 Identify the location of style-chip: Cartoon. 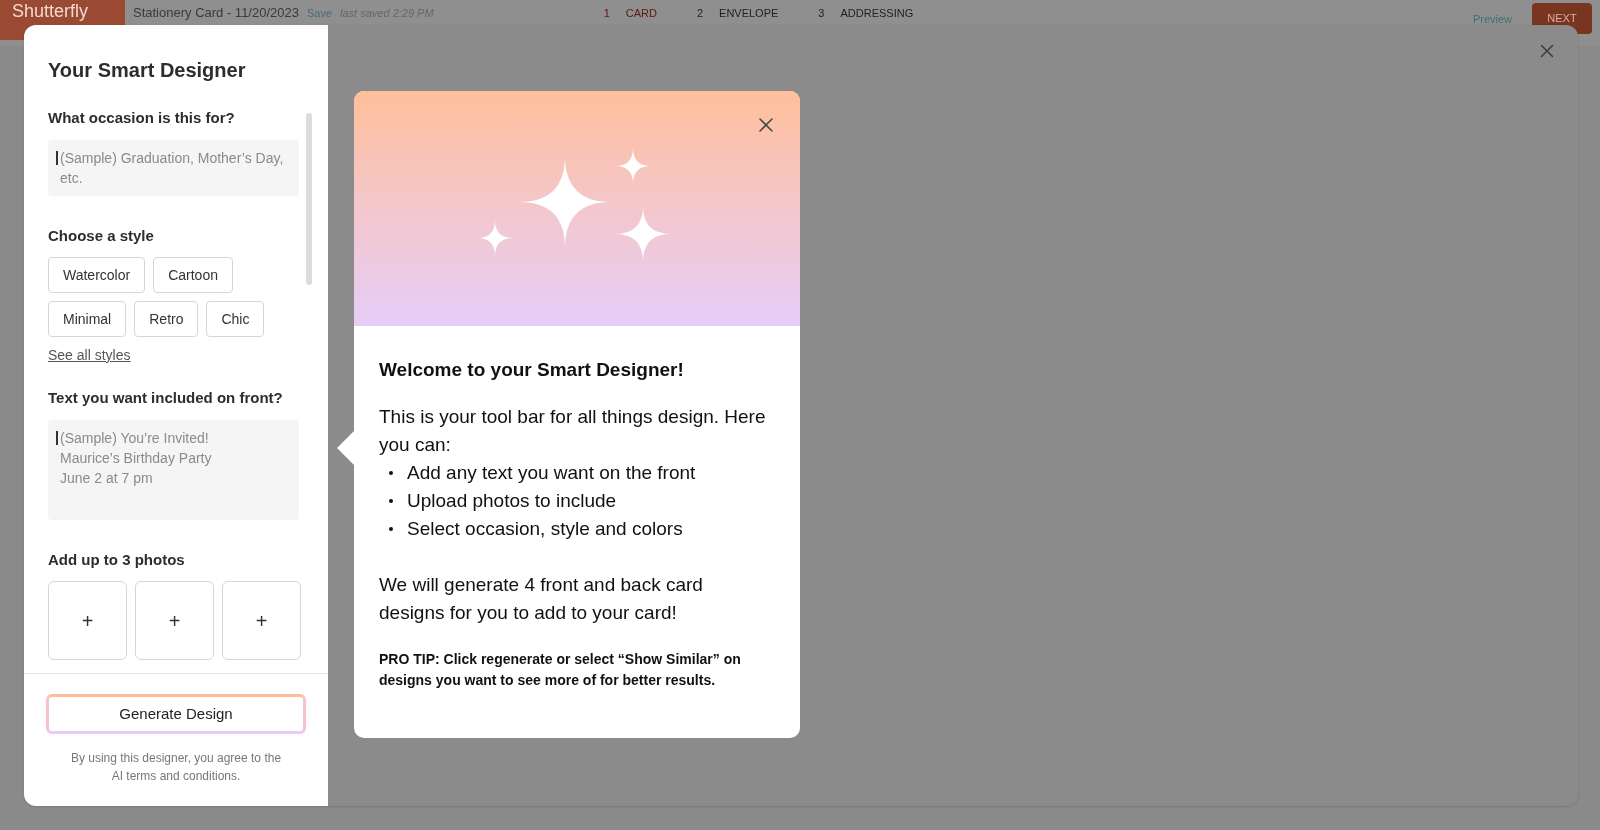
(193, 275).